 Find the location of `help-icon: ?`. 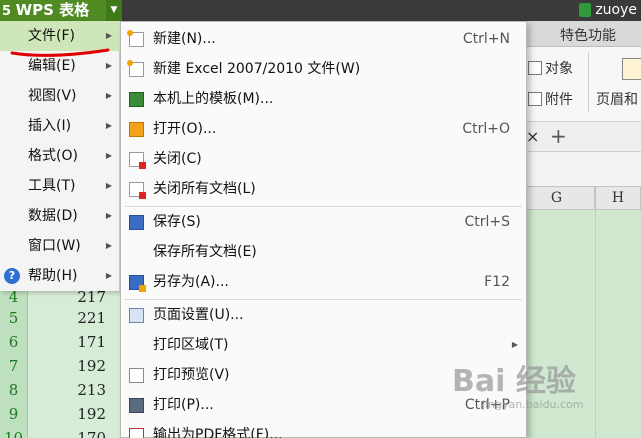

help-icon: ? is located at coordinates (12, 276).